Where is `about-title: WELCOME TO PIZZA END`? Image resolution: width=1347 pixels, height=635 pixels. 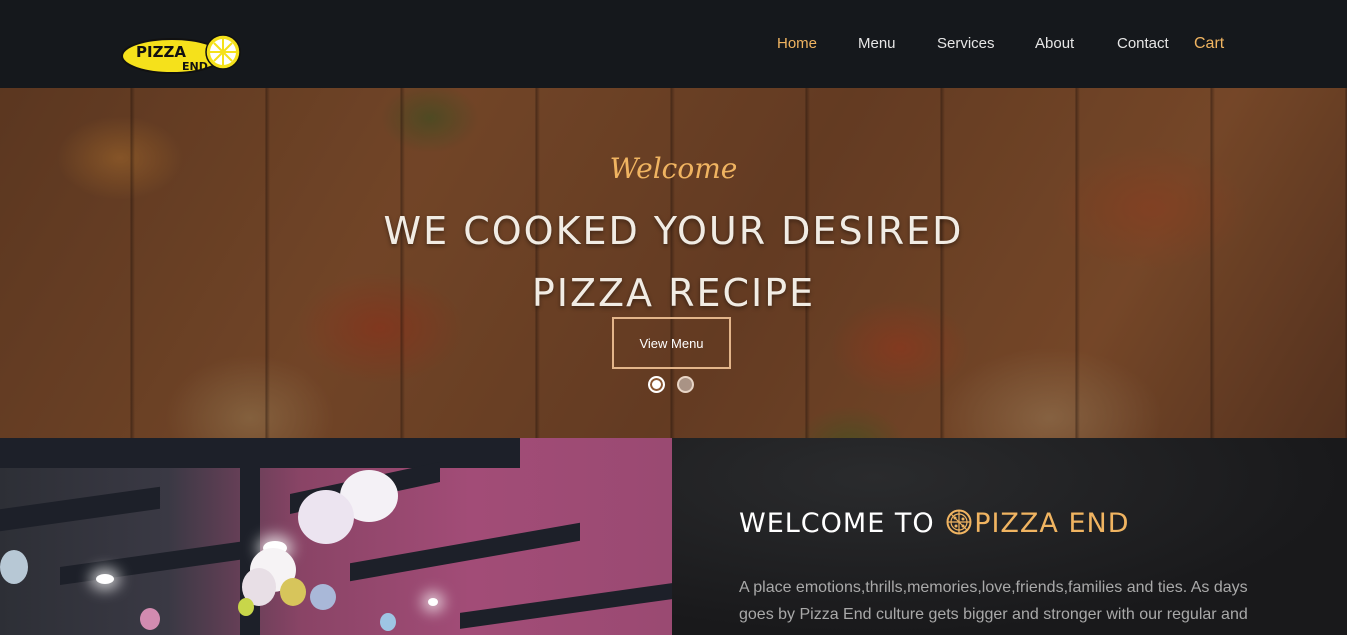 about-title: WELCOME TO PIZZA END is located at coordinates (934, 523).